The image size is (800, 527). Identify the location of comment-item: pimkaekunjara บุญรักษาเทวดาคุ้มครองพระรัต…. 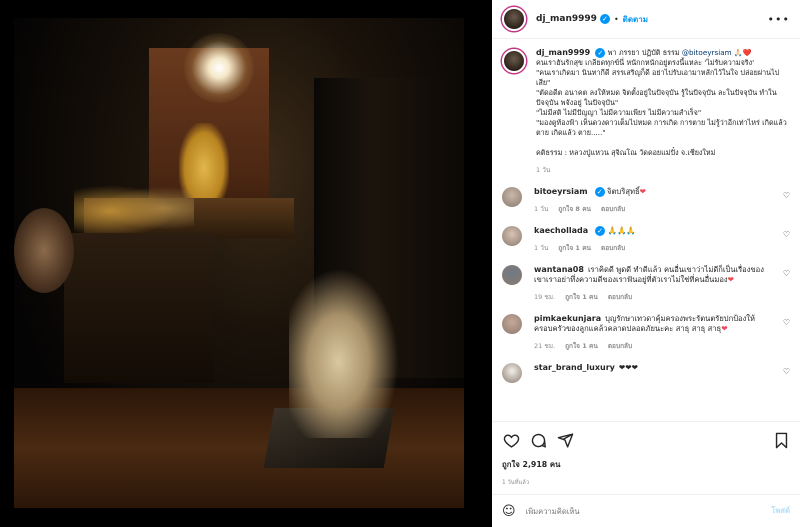
(646, 330).